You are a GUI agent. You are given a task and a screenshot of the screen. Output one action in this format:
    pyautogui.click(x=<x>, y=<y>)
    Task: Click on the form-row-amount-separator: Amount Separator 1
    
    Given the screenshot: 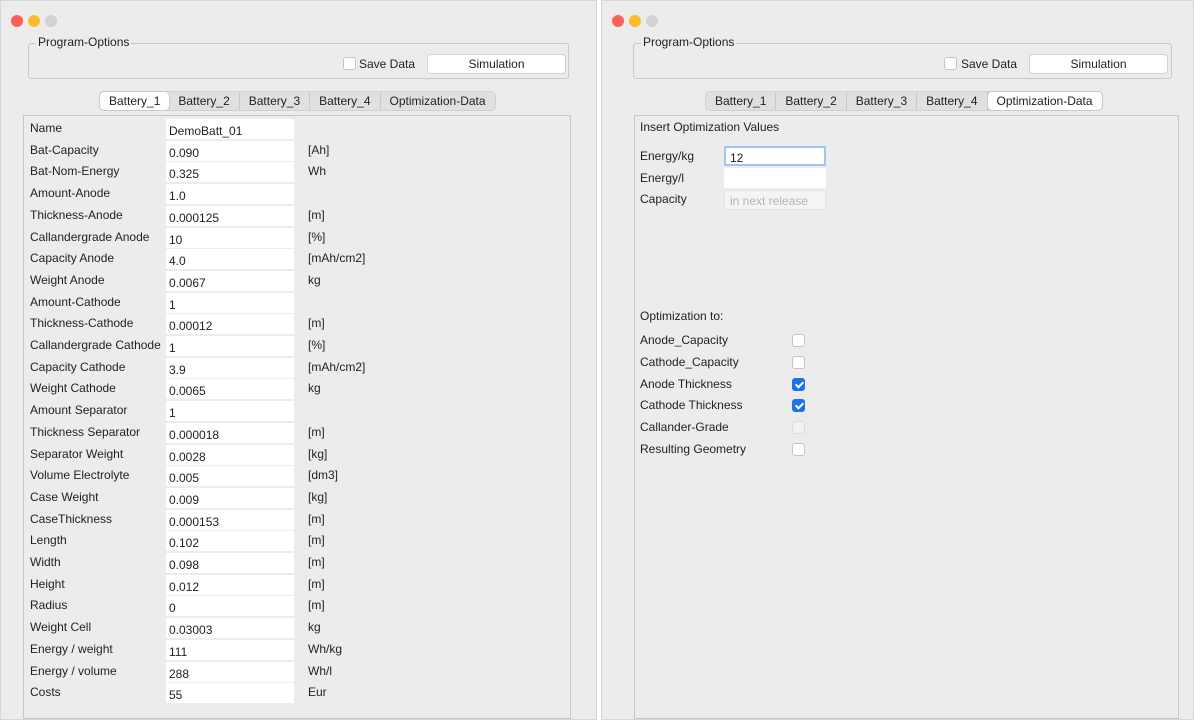 What is the action you would take?
    pyautogui.click(x=294, y=411)
    